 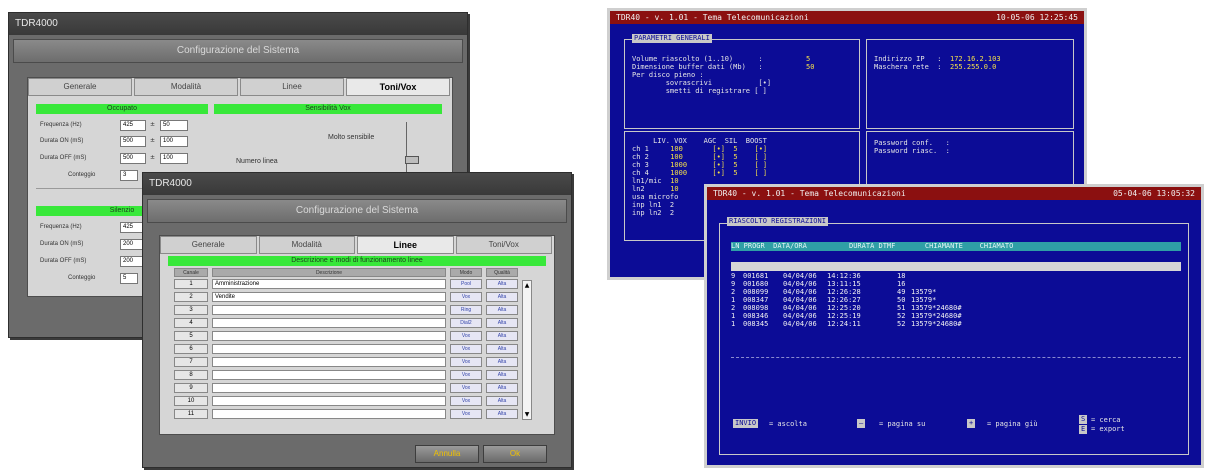 What do you see at coordinates (133, 125) in the screenshot?
I see `occupato-freq-field: 425` at bounding box center [133, 125].